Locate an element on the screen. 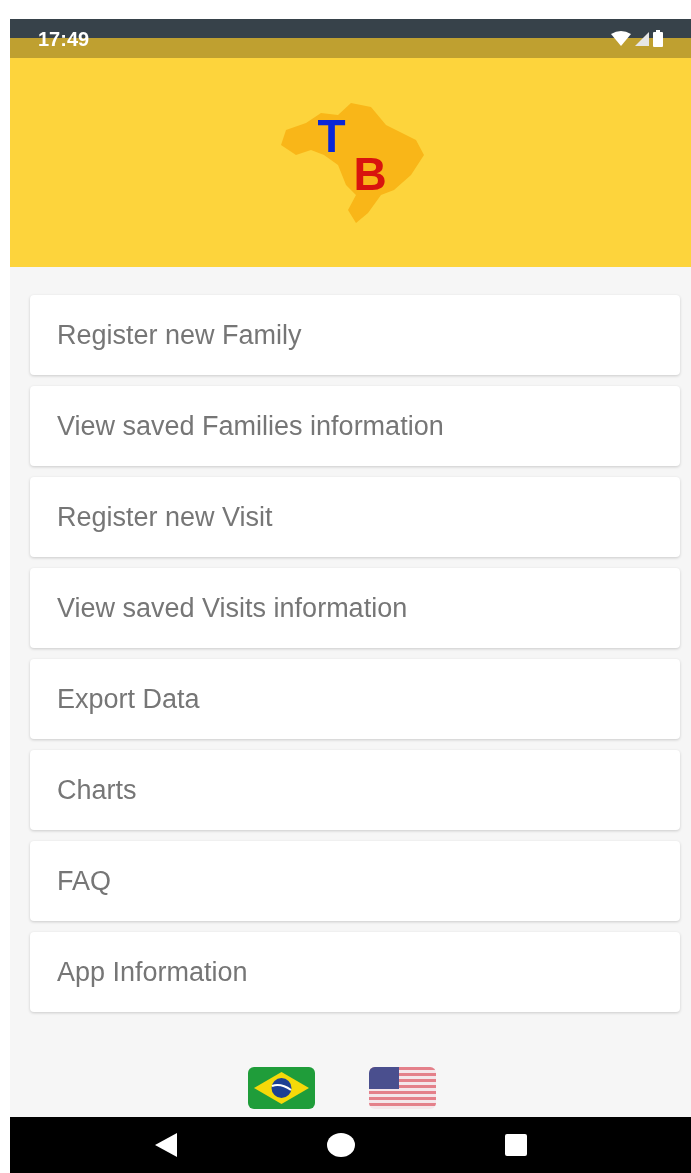 This screenshot has width=691, height=1173. back-icon is located at coordinates (165, 1145).